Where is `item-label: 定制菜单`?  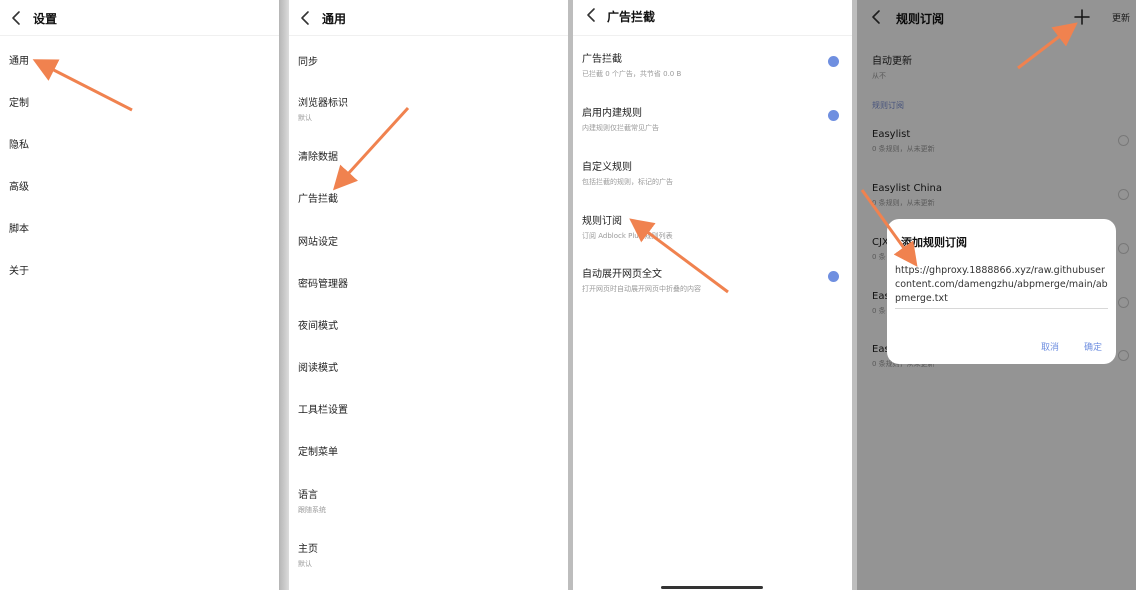 item-label: 定制菜单 is located at coordinates (318, 452).